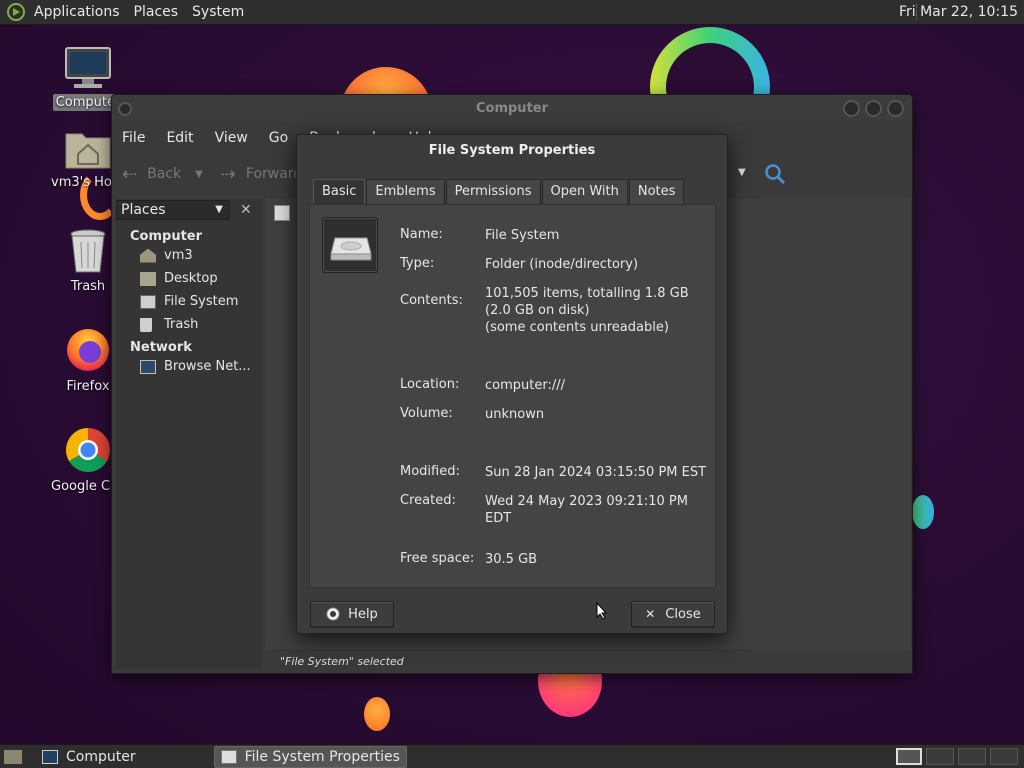  I want to click on show-desktop-icon, so click(13, 756).